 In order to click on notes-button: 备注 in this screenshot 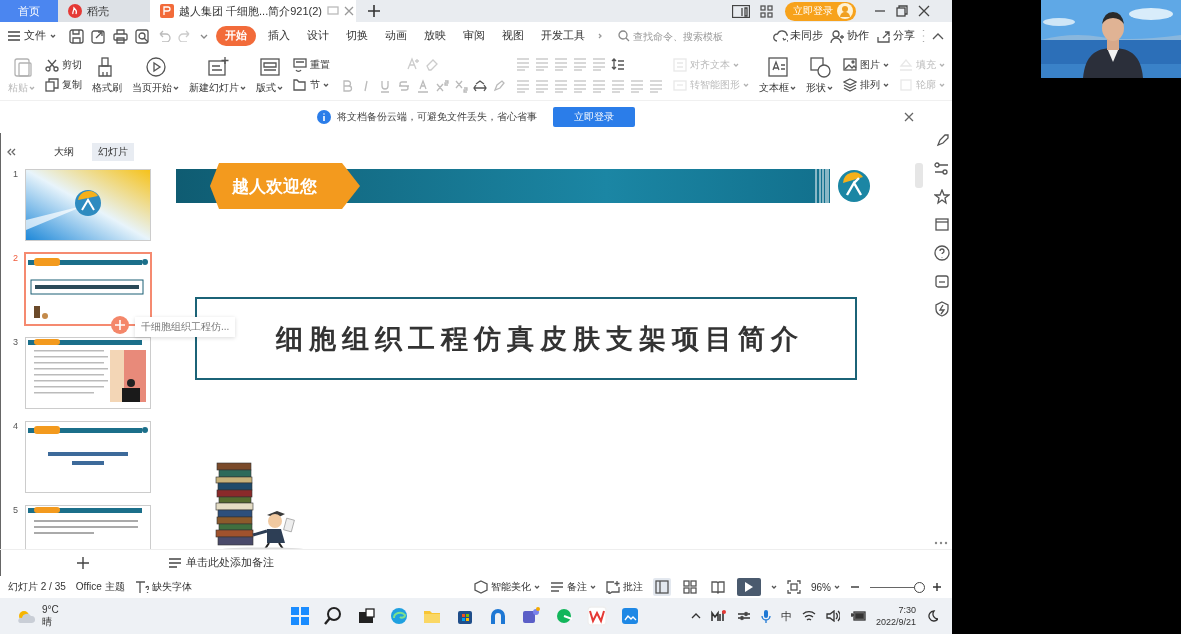, I will do `click(573, 587)`.